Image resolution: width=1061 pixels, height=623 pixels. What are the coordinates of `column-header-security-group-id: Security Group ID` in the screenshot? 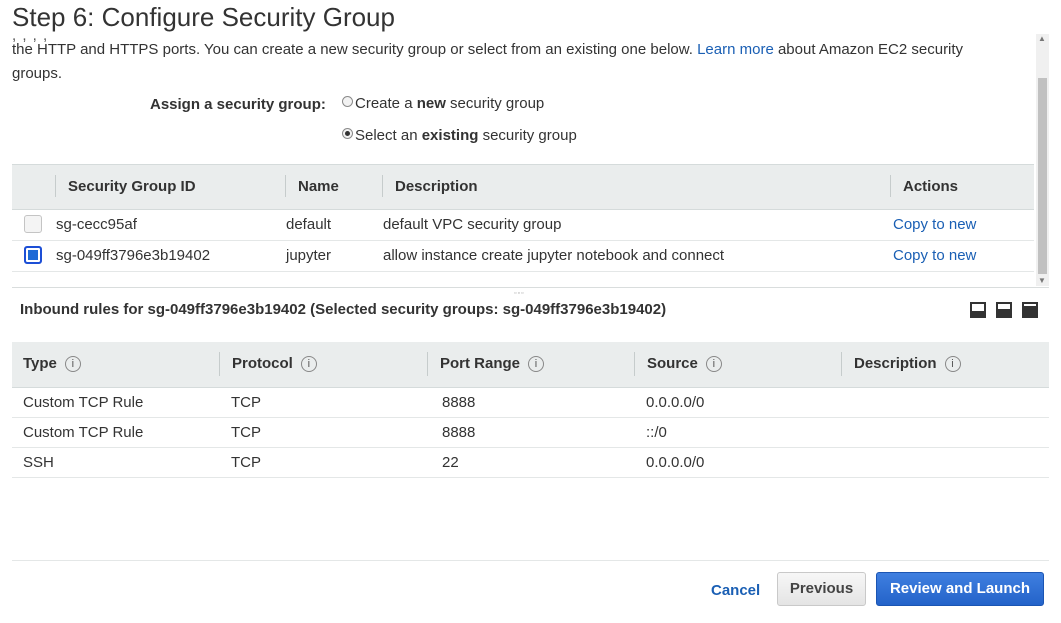 It's located at (132, 186).